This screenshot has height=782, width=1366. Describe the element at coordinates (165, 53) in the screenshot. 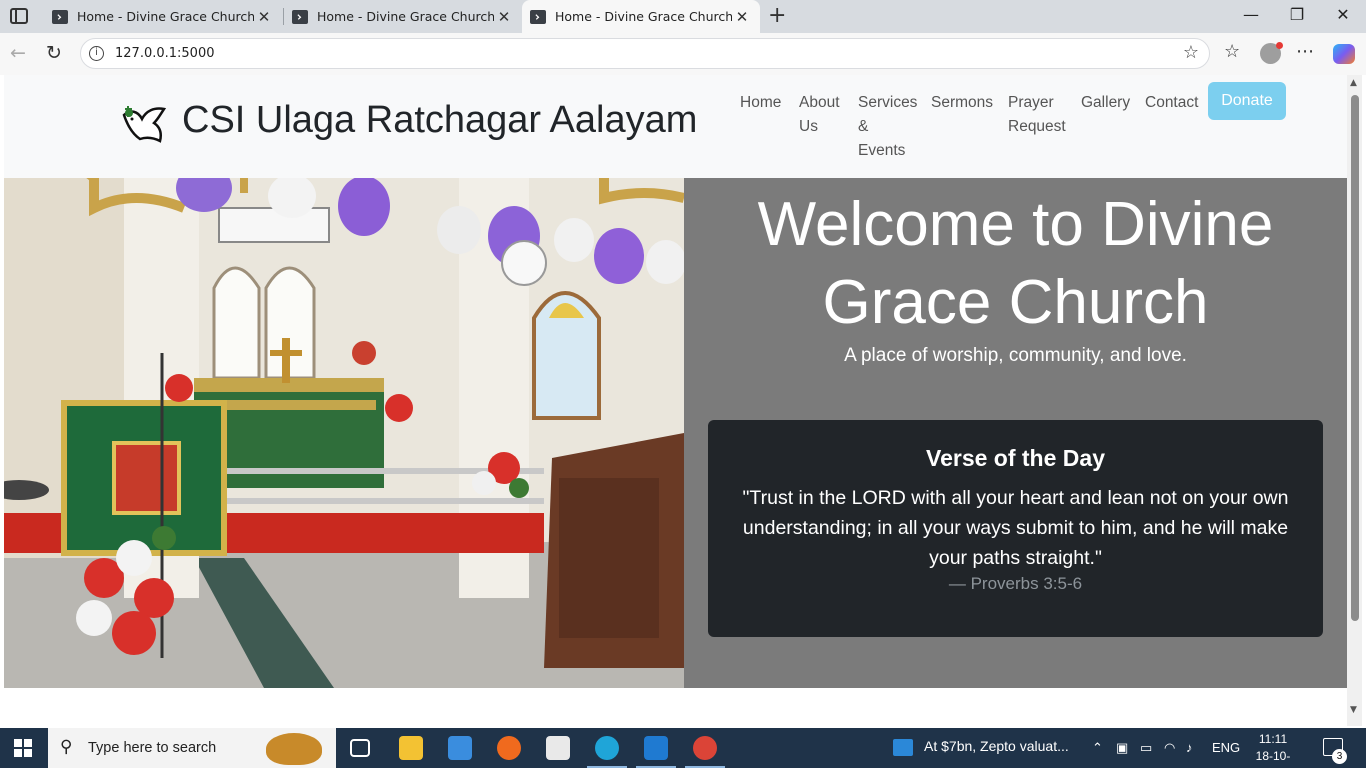

I see `url-text: 127.0.0.1:5000` at that location.